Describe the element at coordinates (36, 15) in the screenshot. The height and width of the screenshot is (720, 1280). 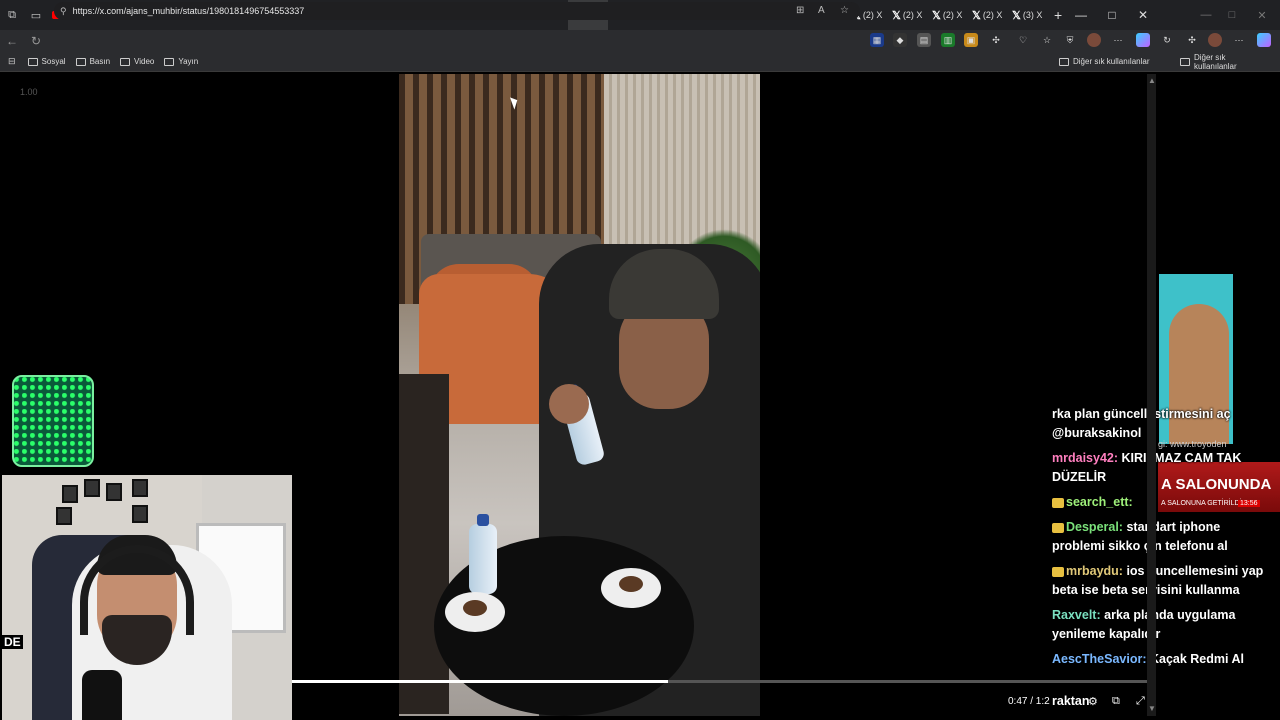
I see `tab-actions-icon: ▭` at that location.